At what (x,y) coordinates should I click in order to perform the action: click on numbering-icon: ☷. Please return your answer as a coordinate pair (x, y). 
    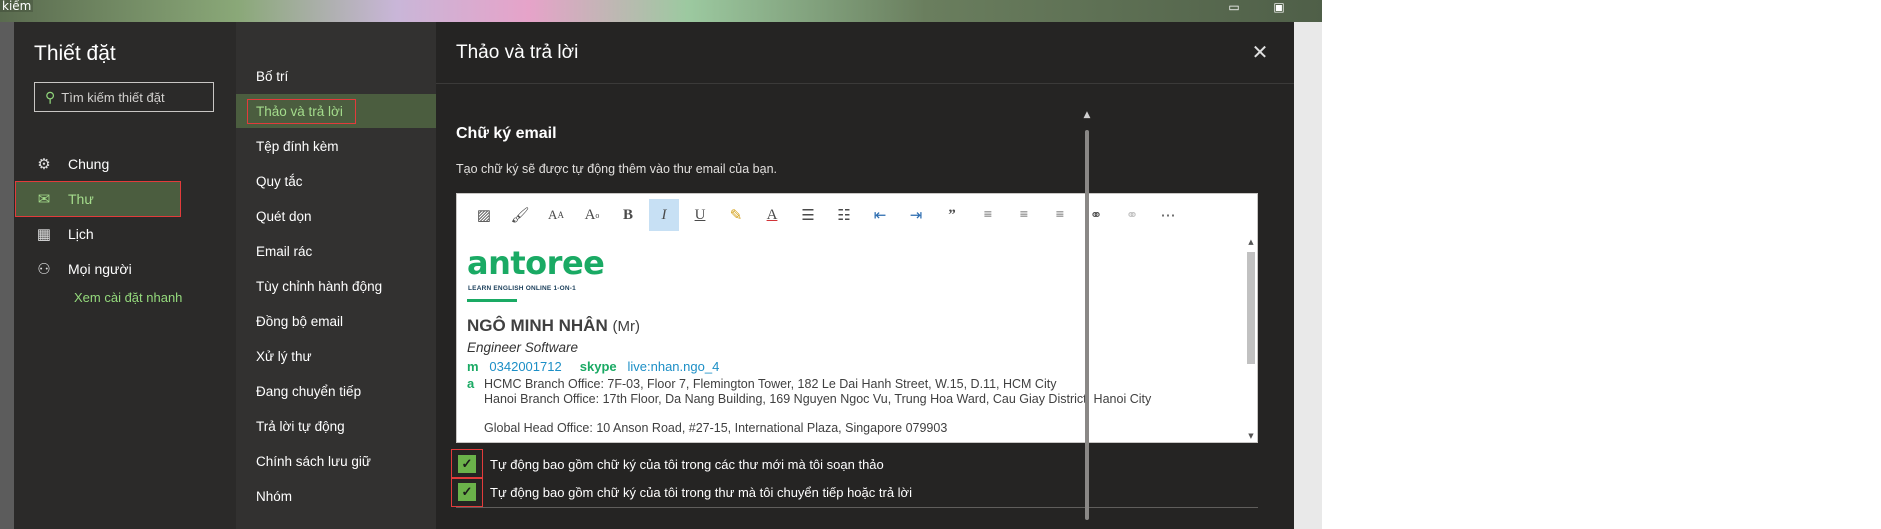
    Looking at the image, I should click on (844, 215).